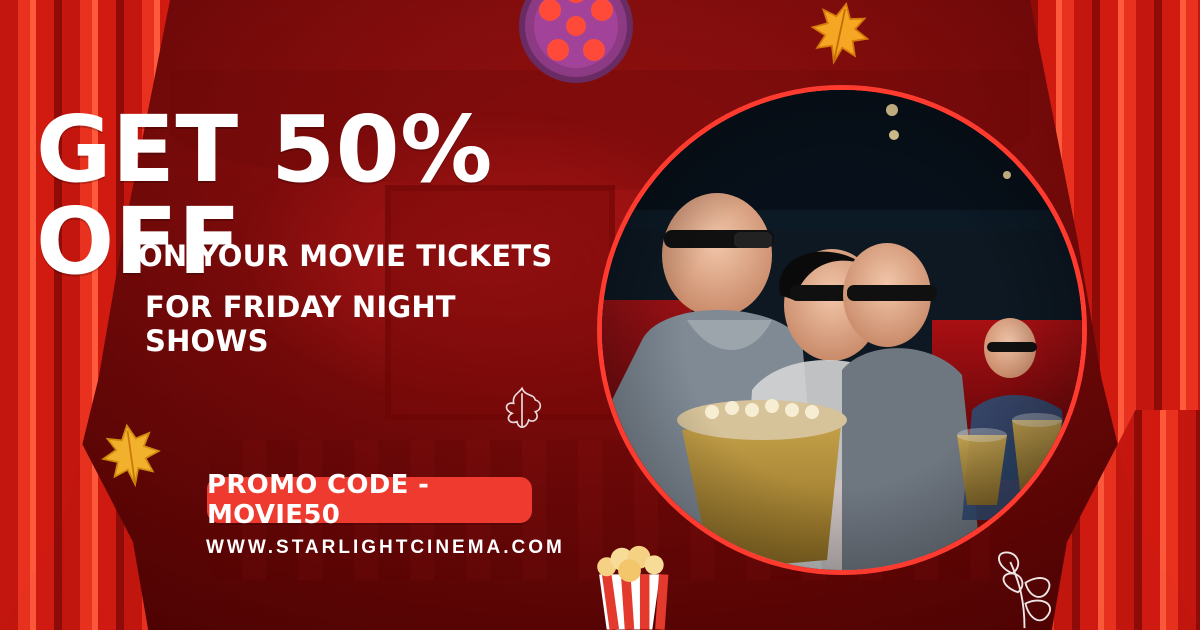 The width and height of the screenshot is (1200, 630). What do you see at coordinates (1024, 590) in the screenshot?
I see `plant-icon` at bounding box center [1024, 590].